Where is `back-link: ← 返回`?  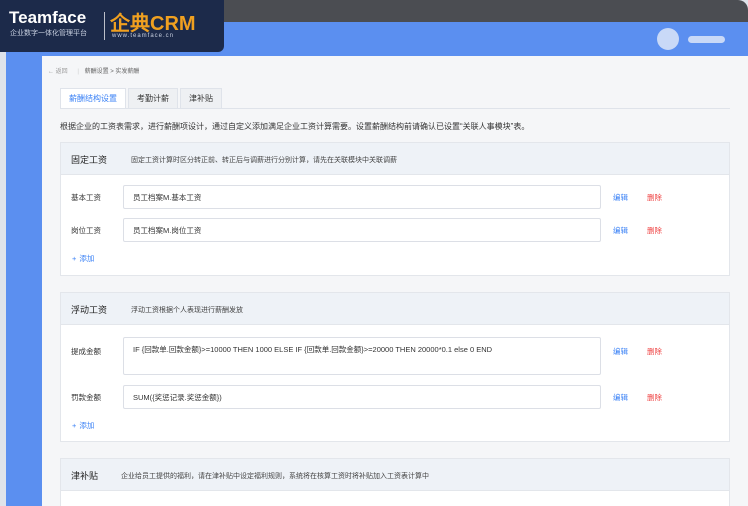 back-link: ← 返回 is located at coordinates (58, 72).